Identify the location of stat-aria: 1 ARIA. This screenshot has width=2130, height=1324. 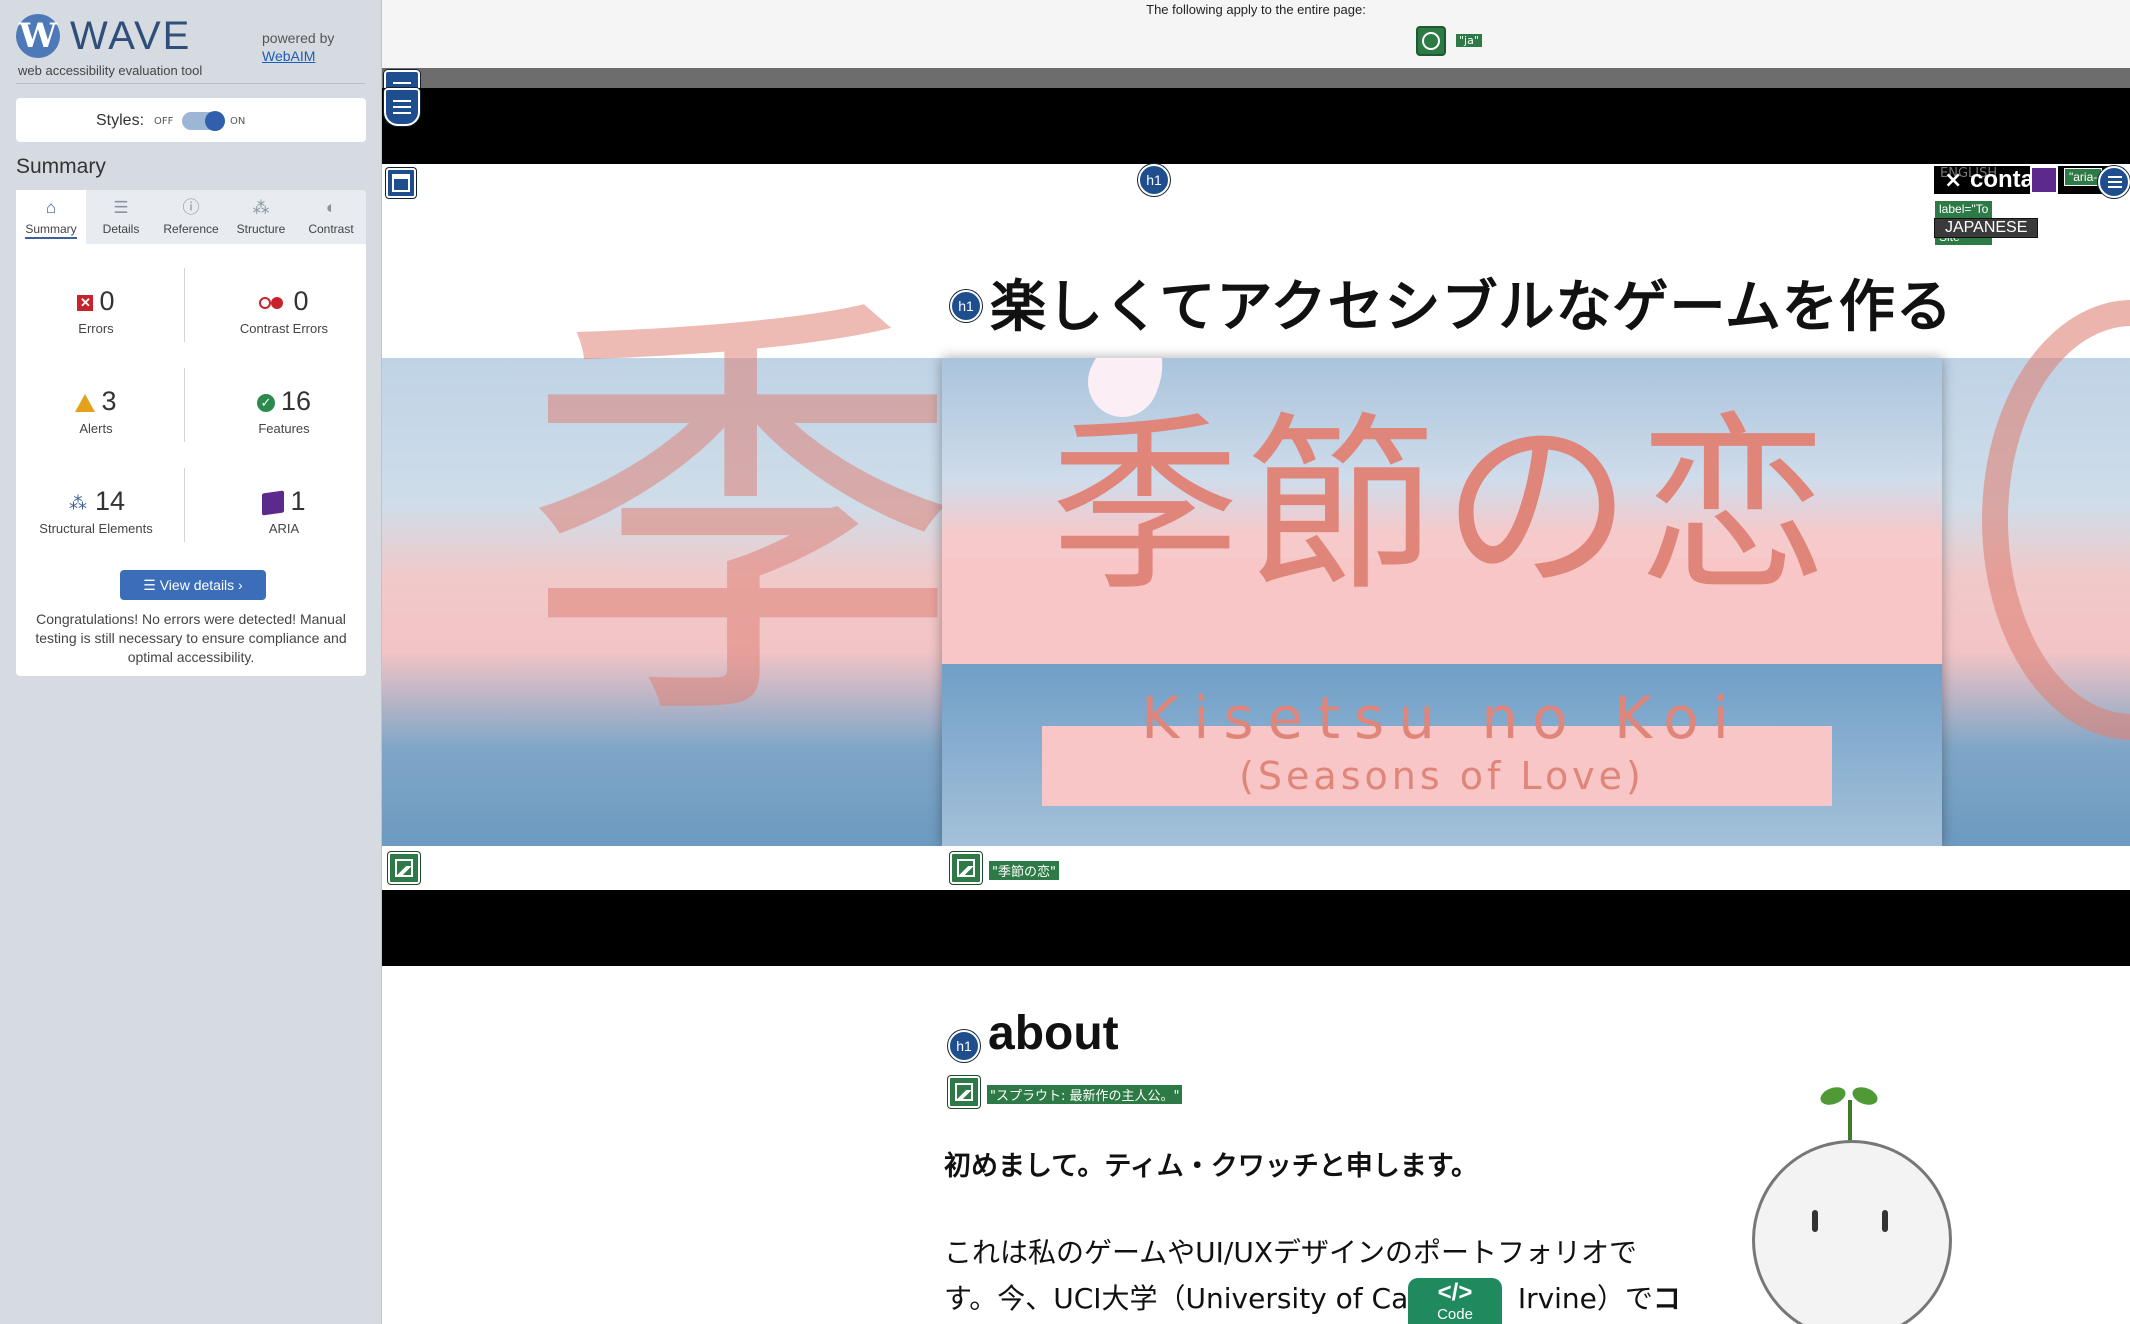
(284, 511).